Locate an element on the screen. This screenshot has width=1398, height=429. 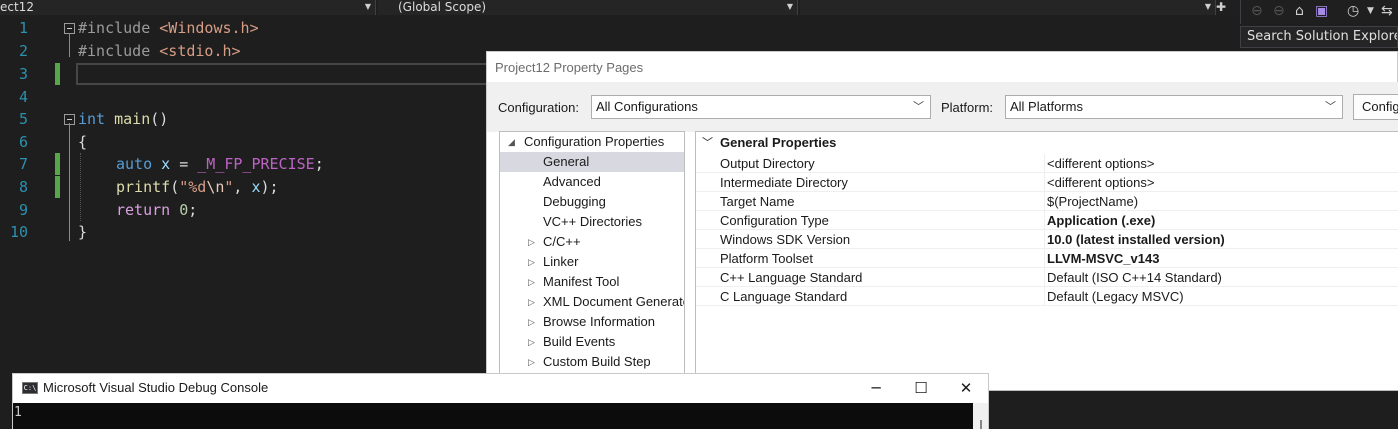
property-row: Configuration Type Application (.exe) is located at coordinates (1047, 220).